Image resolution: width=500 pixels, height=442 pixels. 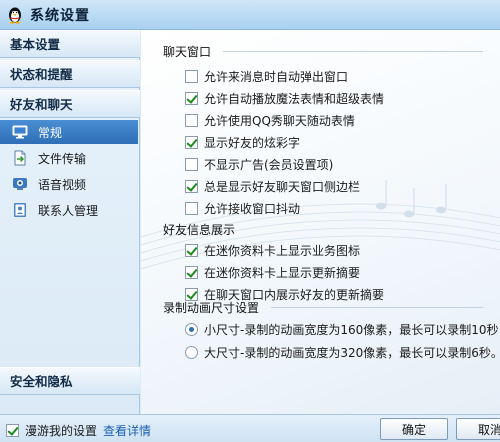 I want to click on file-transfer-icon, so click(x=20, y=158).